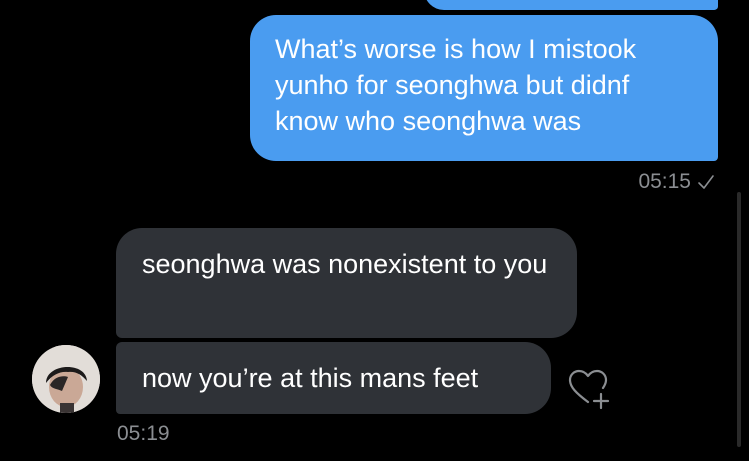 The image size is (749, 461). I want to click on sent-message-timestamp: 05:15, so click(676, 182).